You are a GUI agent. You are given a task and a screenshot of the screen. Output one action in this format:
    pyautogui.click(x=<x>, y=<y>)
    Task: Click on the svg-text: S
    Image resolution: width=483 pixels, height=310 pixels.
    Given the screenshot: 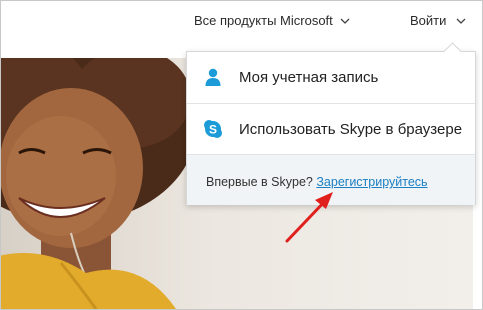 What is the action you would take?
    pyautogui.click(x=213, y=130)
    